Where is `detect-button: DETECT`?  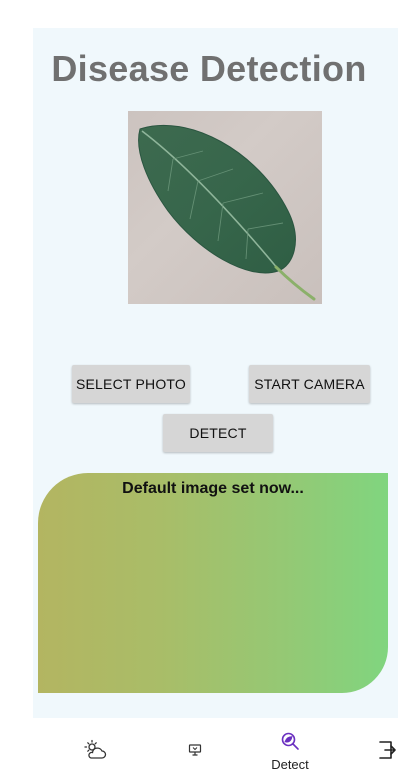 detect-button: DETECT is located at coordinates (218, 433).